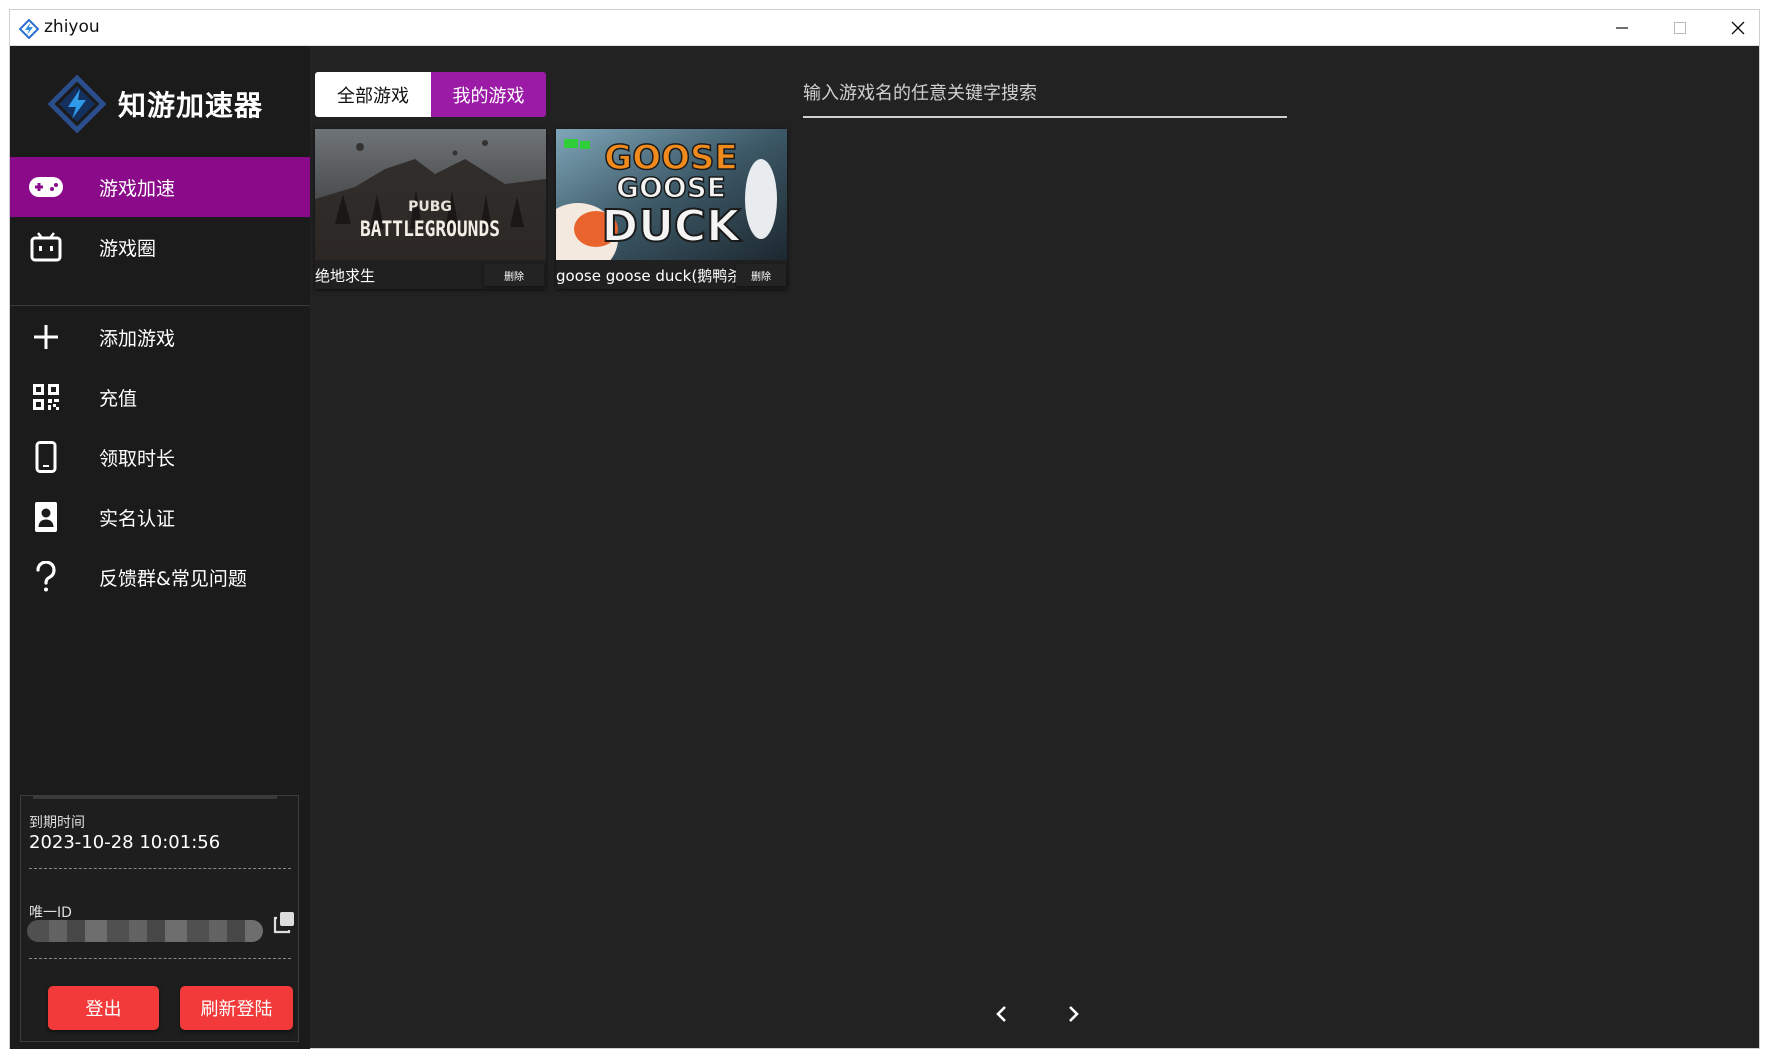 This screenshot has height=1055, width=1768. What do you see at coordinates (125, 842) in the screenshot?
I see `expiry-value: 2023-10-28 10:01:56` at bounding box center [125, 842].